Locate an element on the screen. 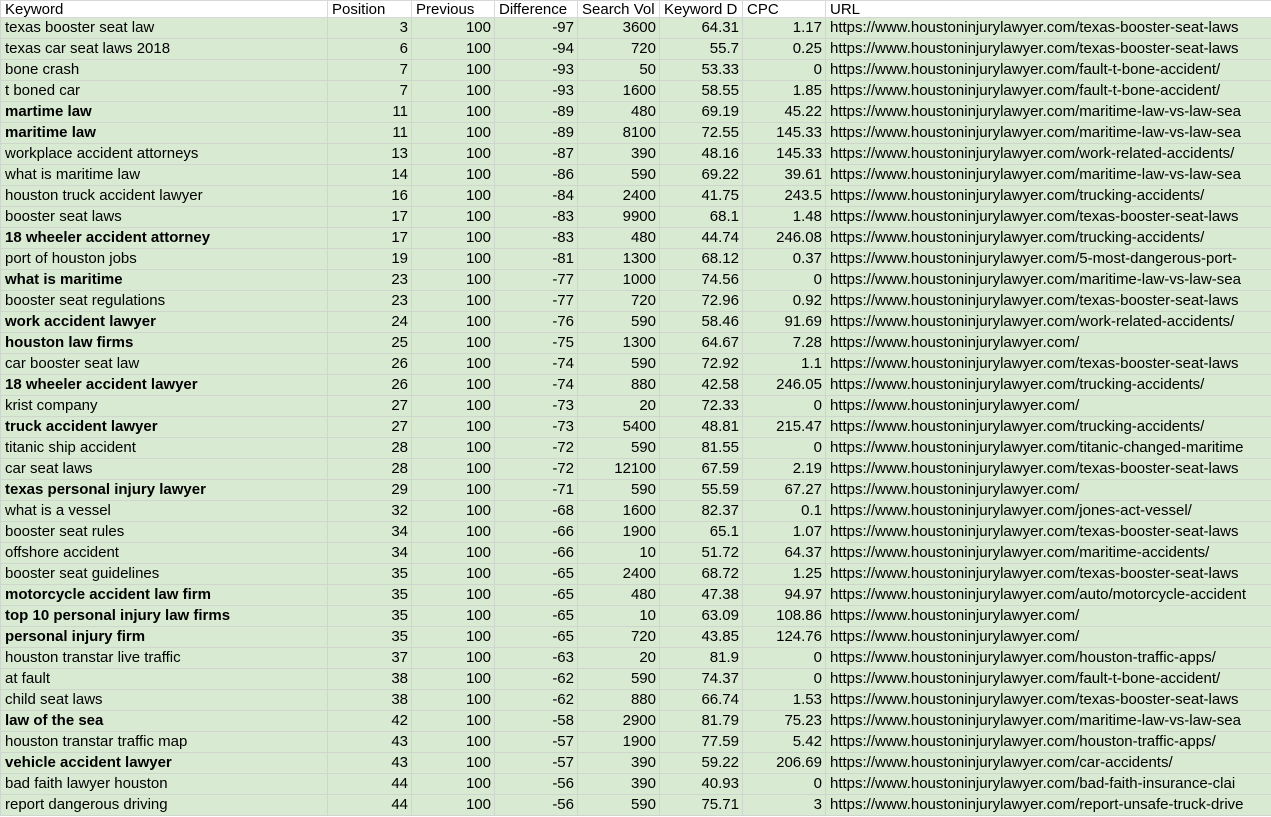 The height and width of the screenshot is (817, 1271). position-cell: 17 is located at coordinates (369, 217).